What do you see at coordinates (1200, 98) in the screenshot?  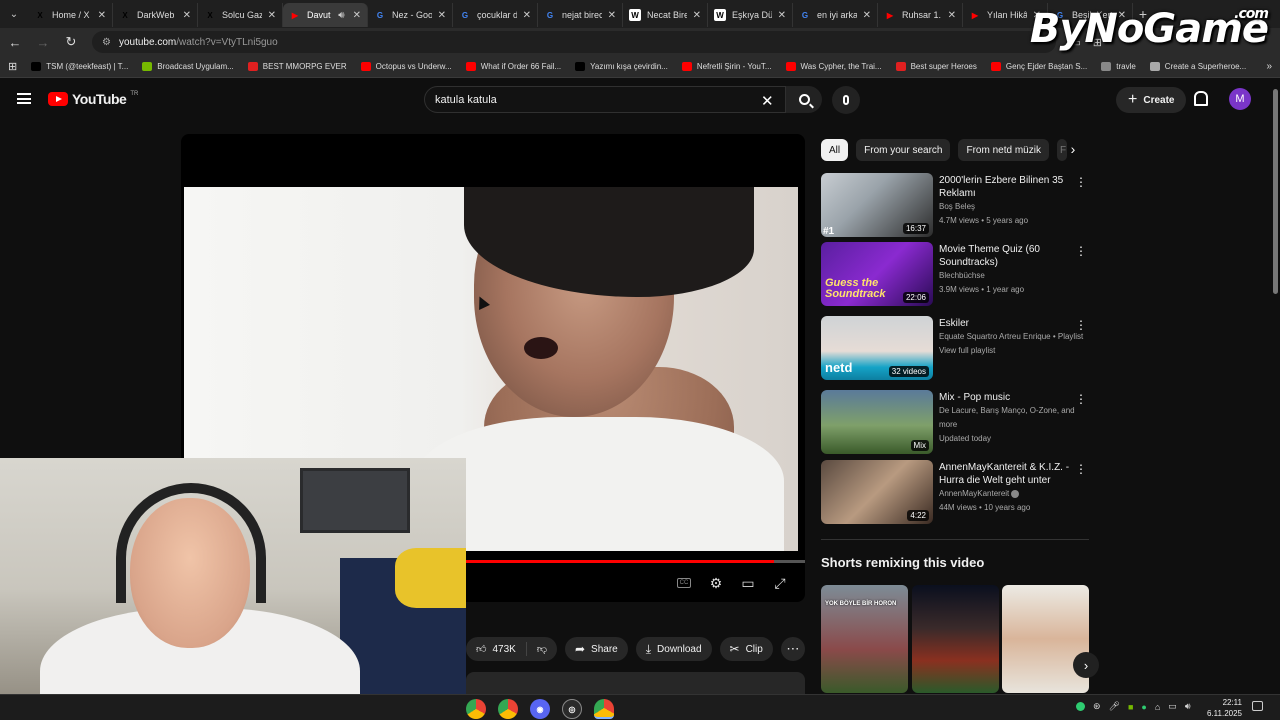 I see `notifications-bell-icon` at bounding box center [1200, 98].